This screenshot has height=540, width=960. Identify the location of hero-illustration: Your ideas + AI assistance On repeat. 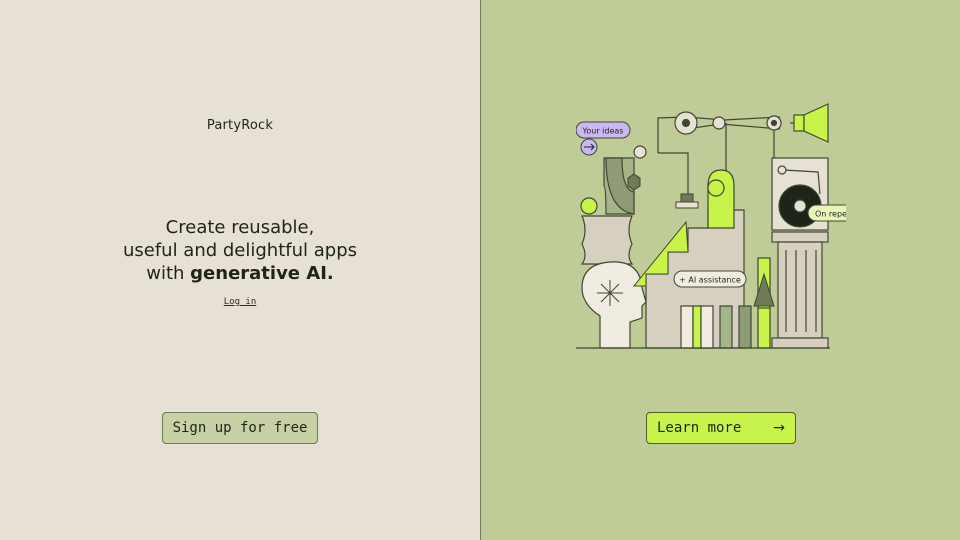
(711, 226).